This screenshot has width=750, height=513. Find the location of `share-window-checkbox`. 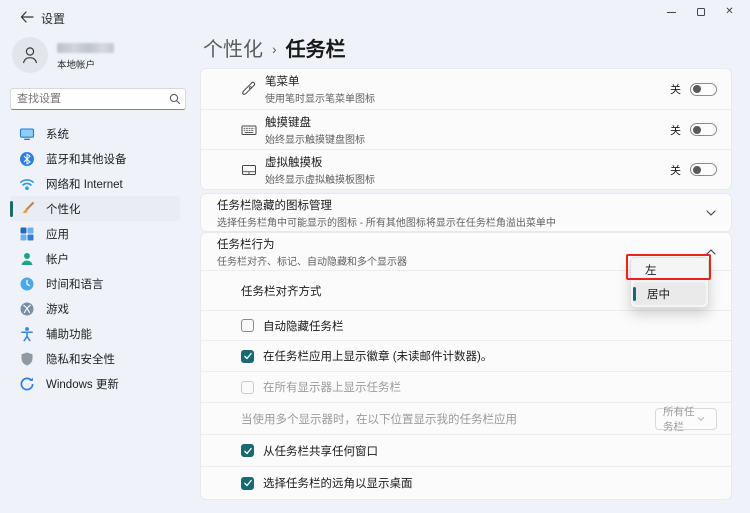

share-window-checkbox is located at coordinates (247, 450).